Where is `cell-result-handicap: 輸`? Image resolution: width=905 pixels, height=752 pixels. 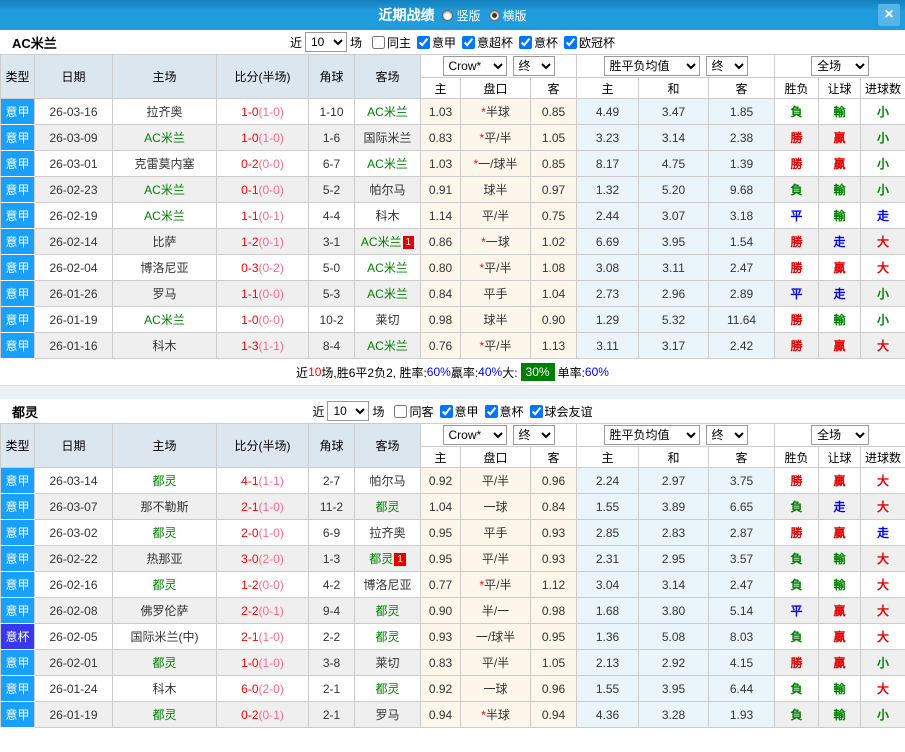 cell-result-handicap: 輸 is located at coordinates (840, 688).